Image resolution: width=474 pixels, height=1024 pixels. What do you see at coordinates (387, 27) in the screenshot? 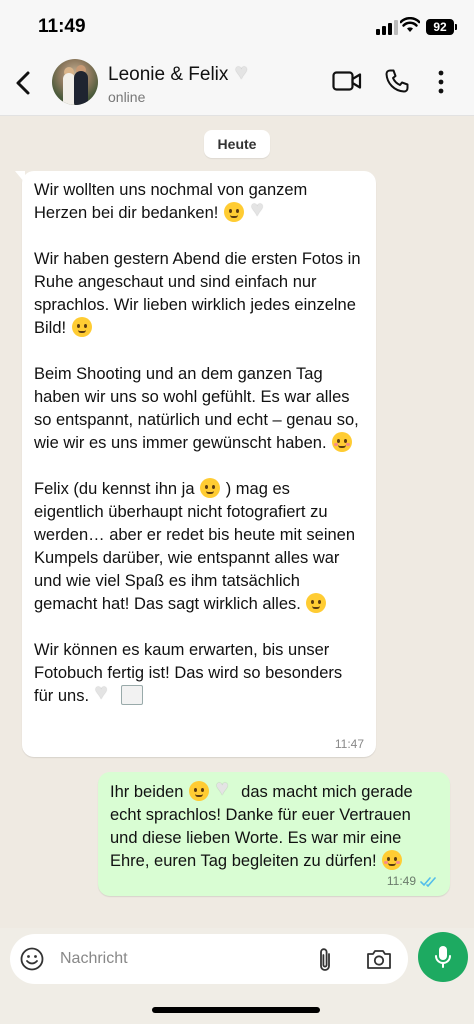
I see `signal-icon` at bounding box center [387, 27].